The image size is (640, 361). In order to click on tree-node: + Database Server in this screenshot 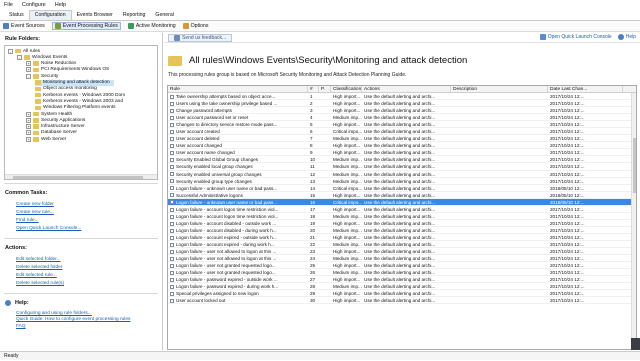, I will do `click(51, 133)`.